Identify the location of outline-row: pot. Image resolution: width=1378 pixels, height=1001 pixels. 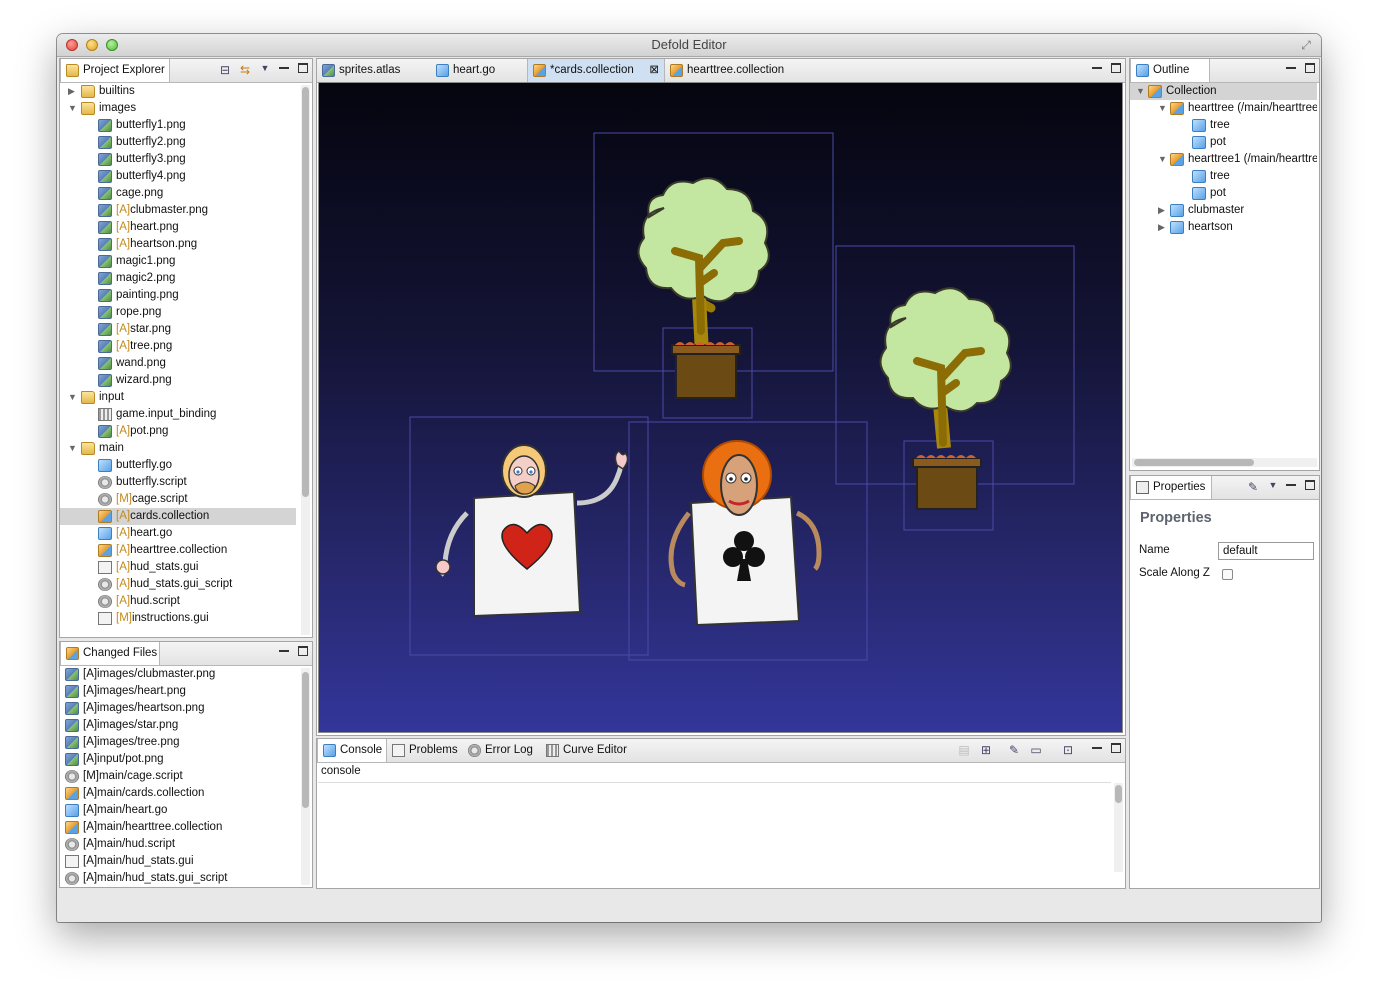
(1223, 193).